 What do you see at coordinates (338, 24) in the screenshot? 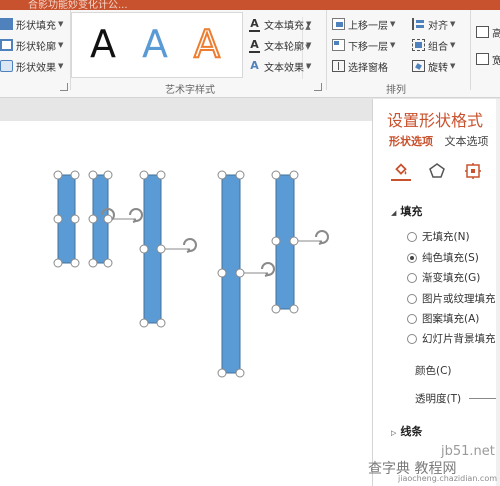
I see `bring-forward-icon` at bounding box center [338, 24].